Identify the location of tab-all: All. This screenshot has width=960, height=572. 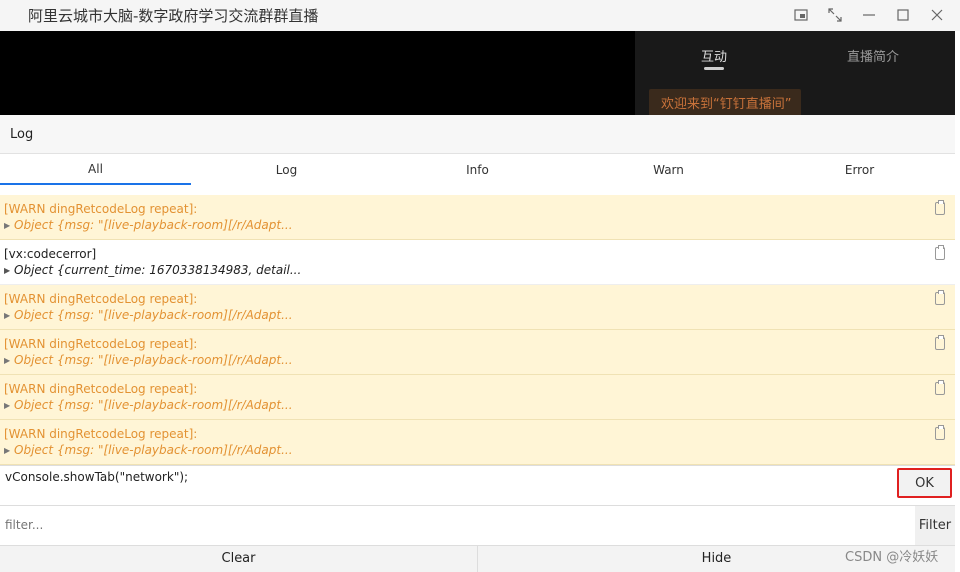
(95, 169).